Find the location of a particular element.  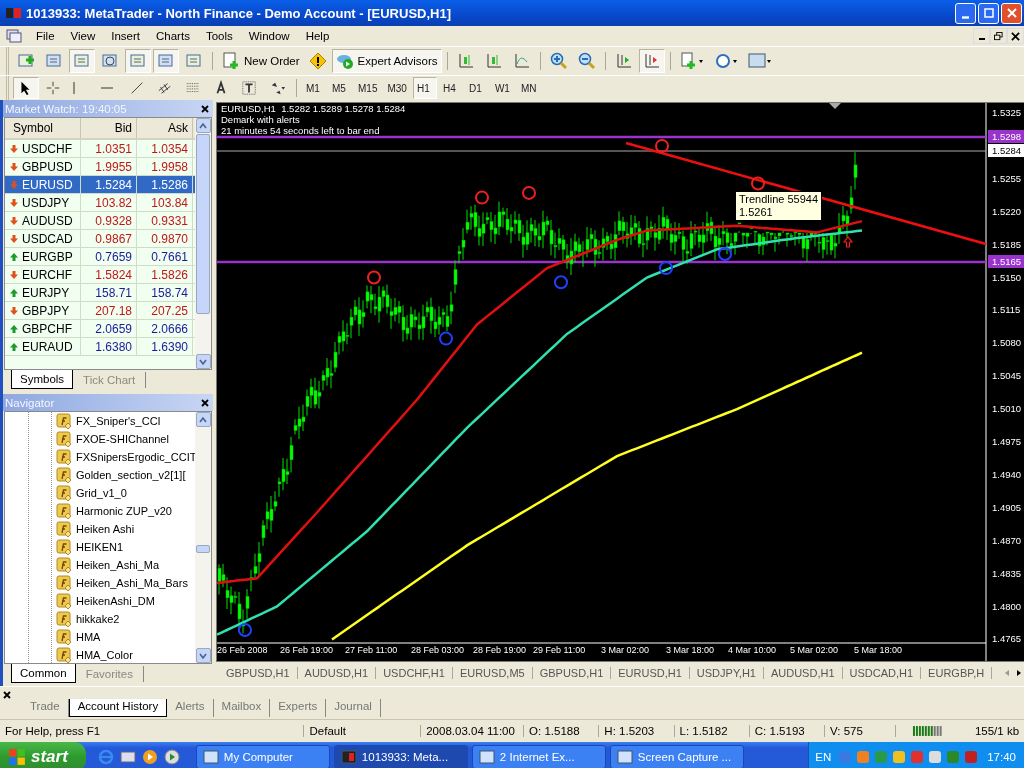

menu-item: Help is located at coordinates (317, 36).